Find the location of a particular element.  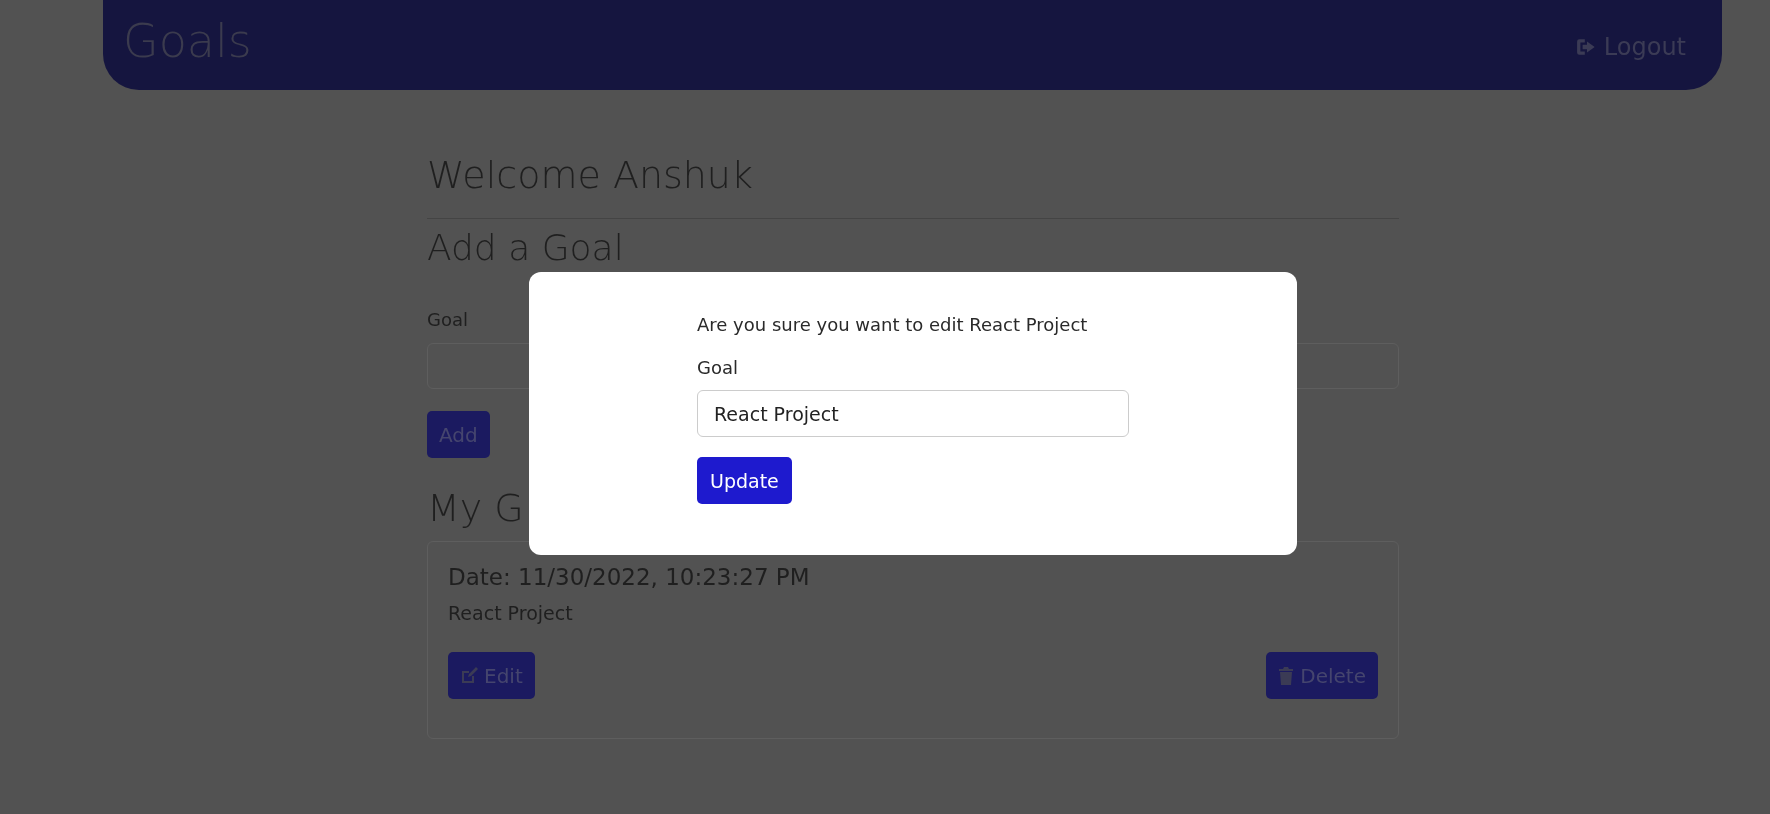

dialog-message: Are you sure you want to edit React Project is located at coordinates (892, 324).